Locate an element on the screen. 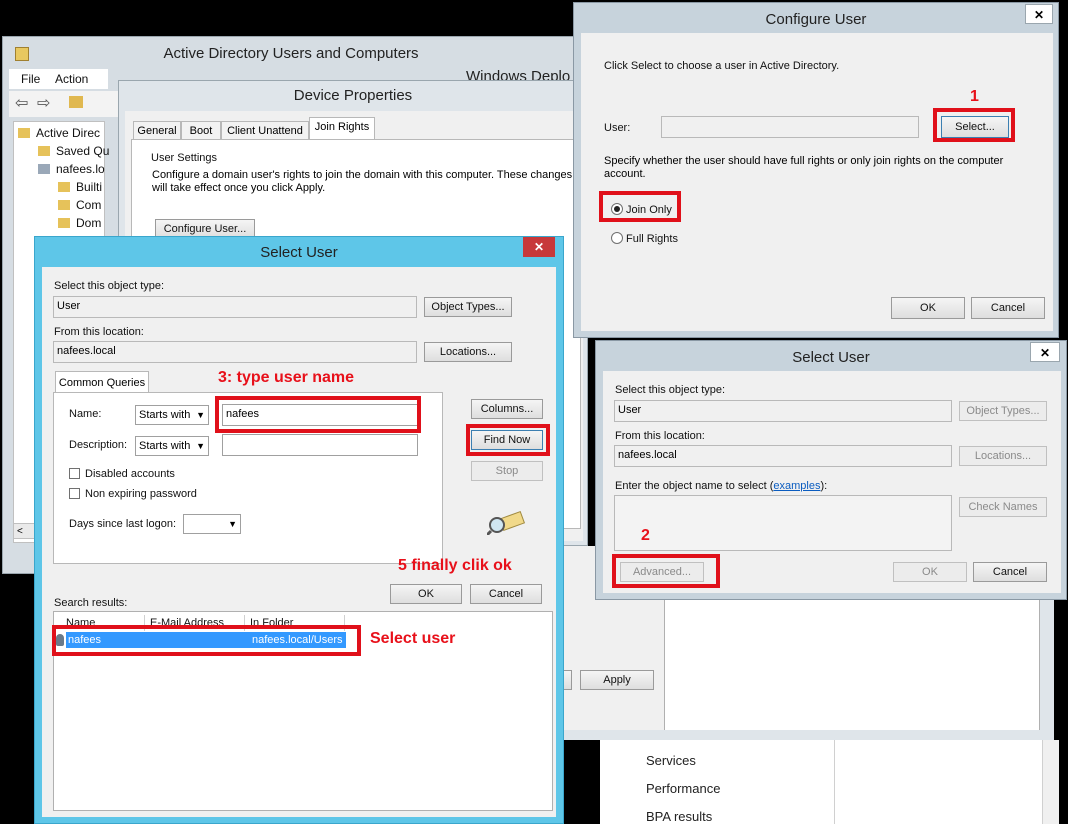 The height and width of the screenshot is (824, 1068). adv-ok-button: OK is located at coordinates (930, 572).